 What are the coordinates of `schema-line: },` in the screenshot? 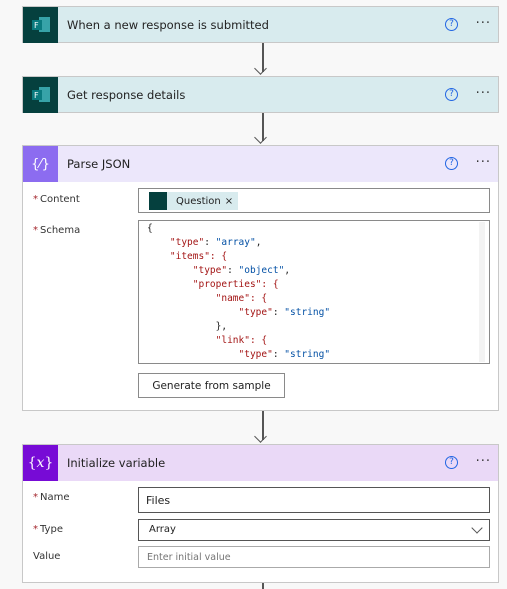 It's located at (187, 326).